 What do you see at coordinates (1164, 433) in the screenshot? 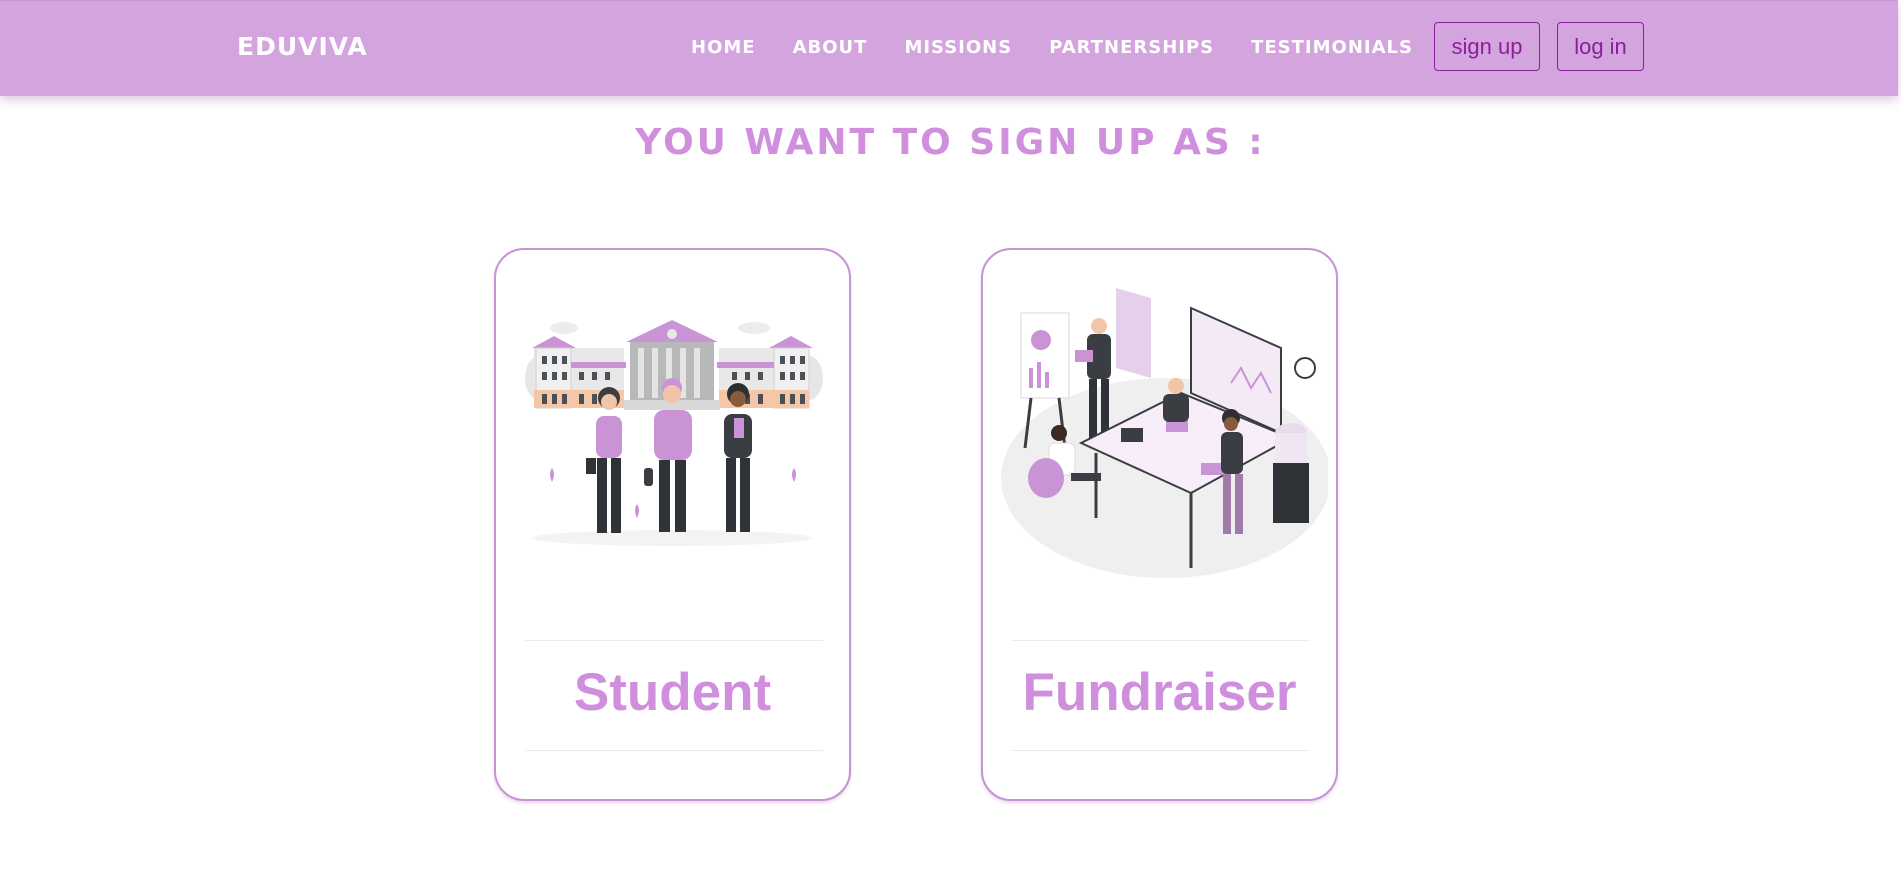
I see `team-meeting-illustration` at bounding box center [1164, 433].